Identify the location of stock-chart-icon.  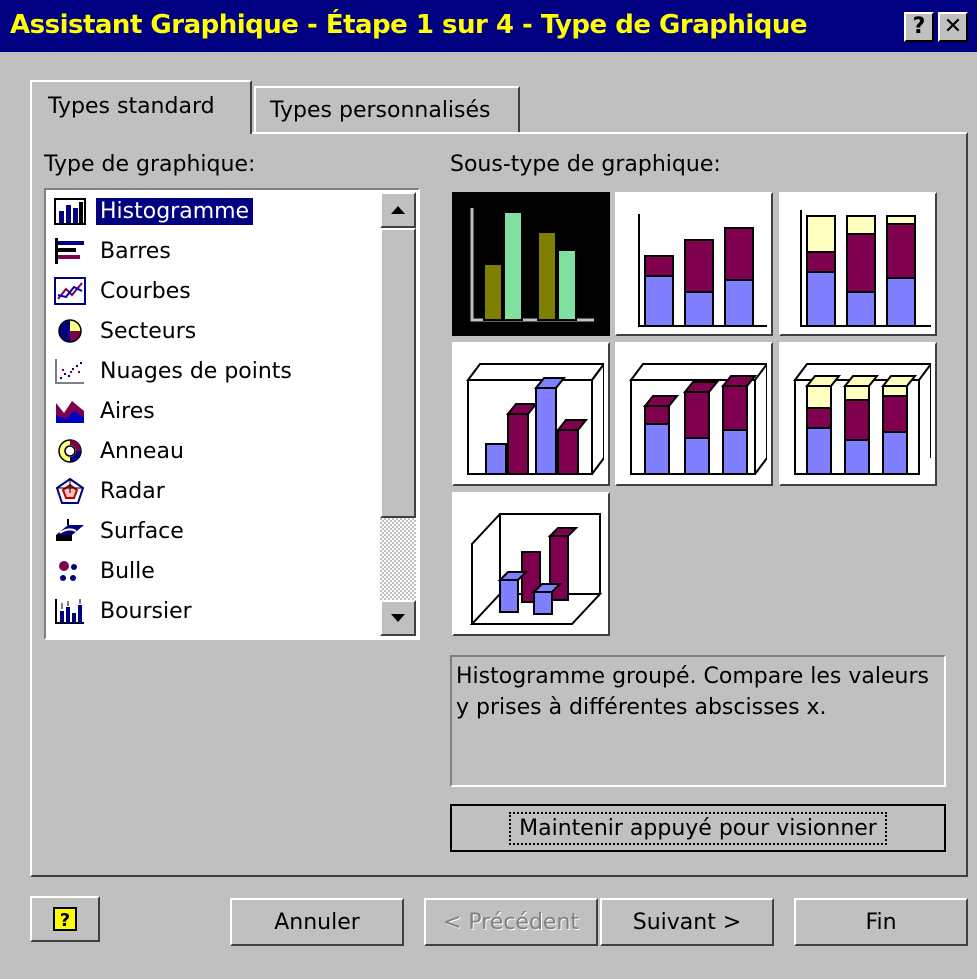
(70, 611).